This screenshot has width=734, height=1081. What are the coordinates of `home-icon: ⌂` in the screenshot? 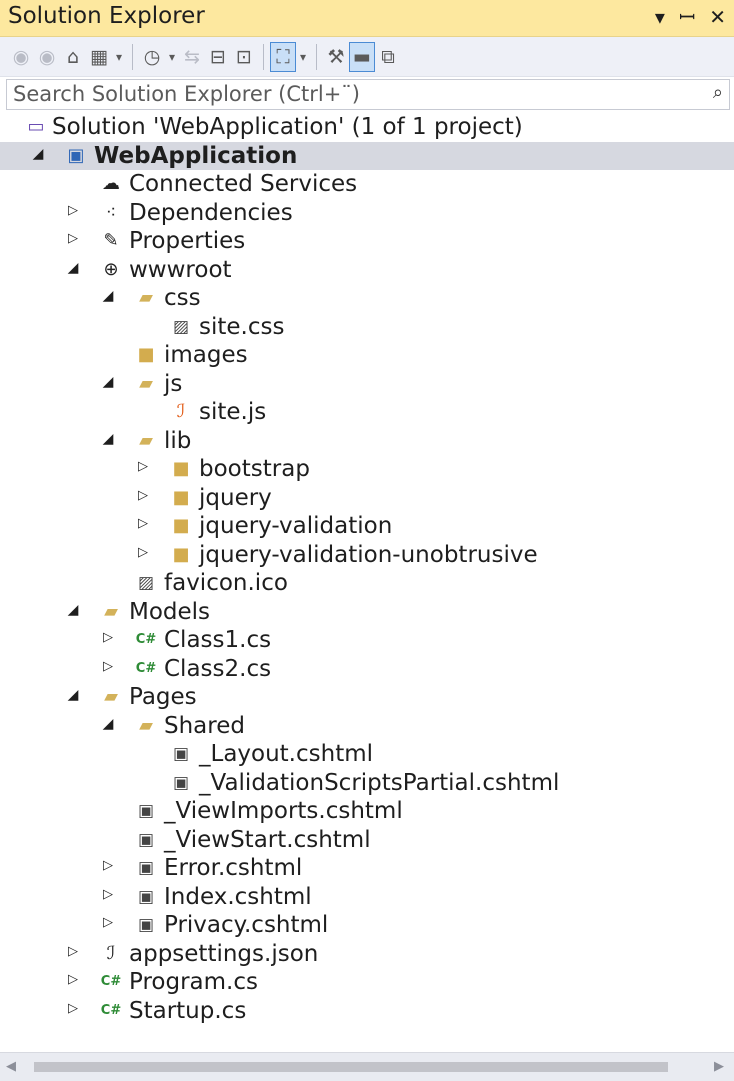 It's located at (73, 57).